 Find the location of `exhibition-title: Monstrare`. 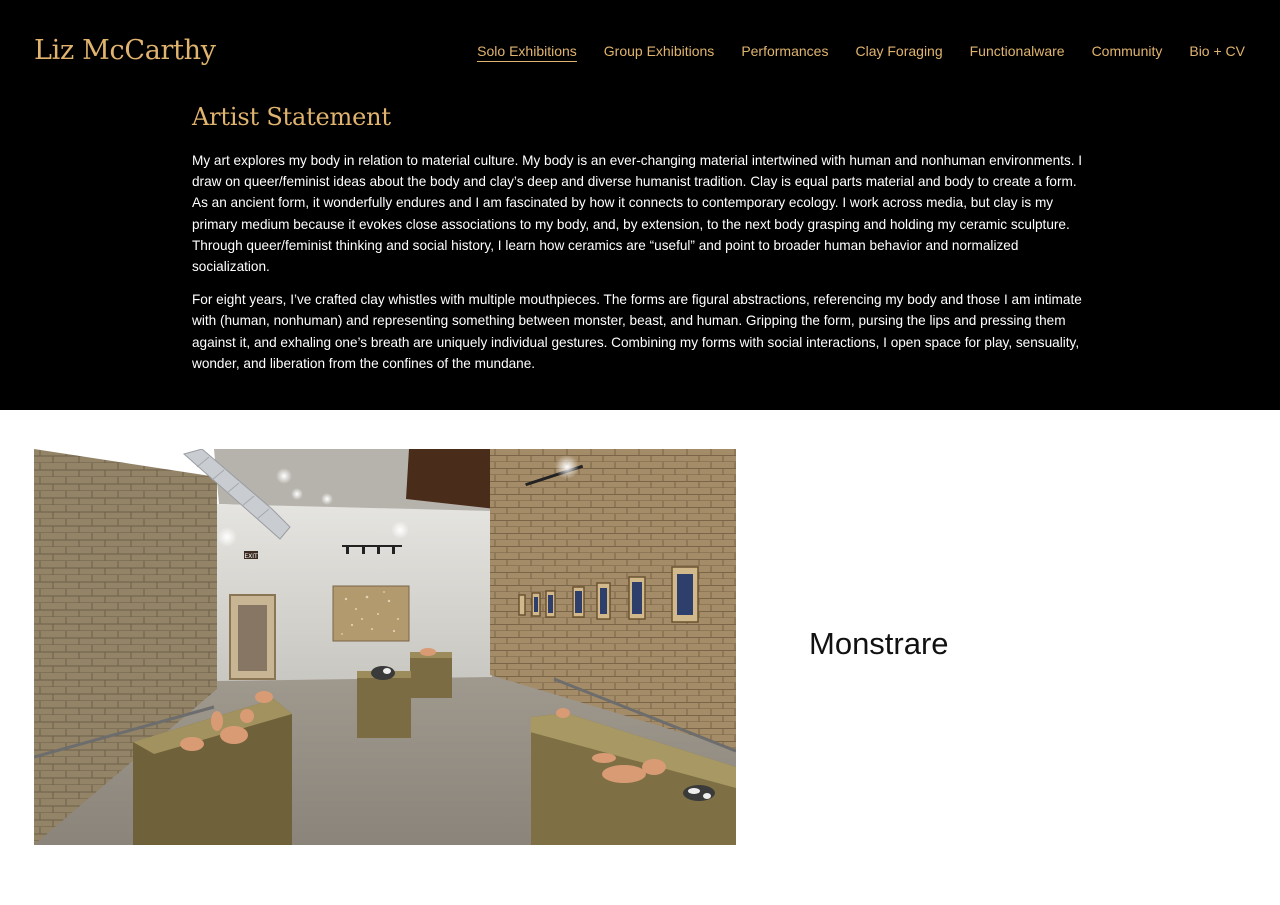

exhibition-title: Monstrare is located at coordinates (879, 644).